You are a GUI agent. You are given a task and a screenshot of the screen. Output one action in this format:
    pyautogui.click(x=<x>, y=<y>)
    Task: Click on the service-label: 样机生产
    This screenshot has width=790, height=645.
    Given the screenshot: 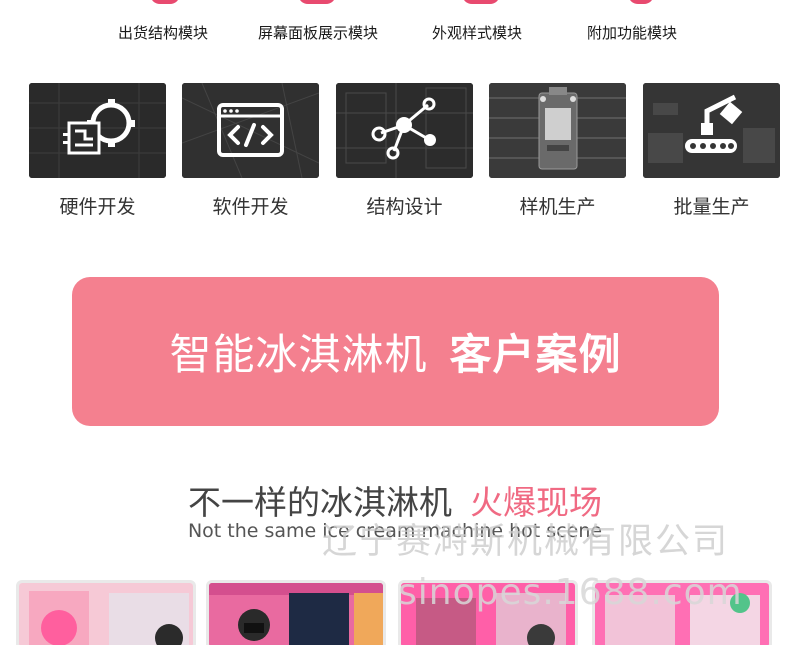 What is the action you would take?
    pyautogui.click(x=557, y=207)
    